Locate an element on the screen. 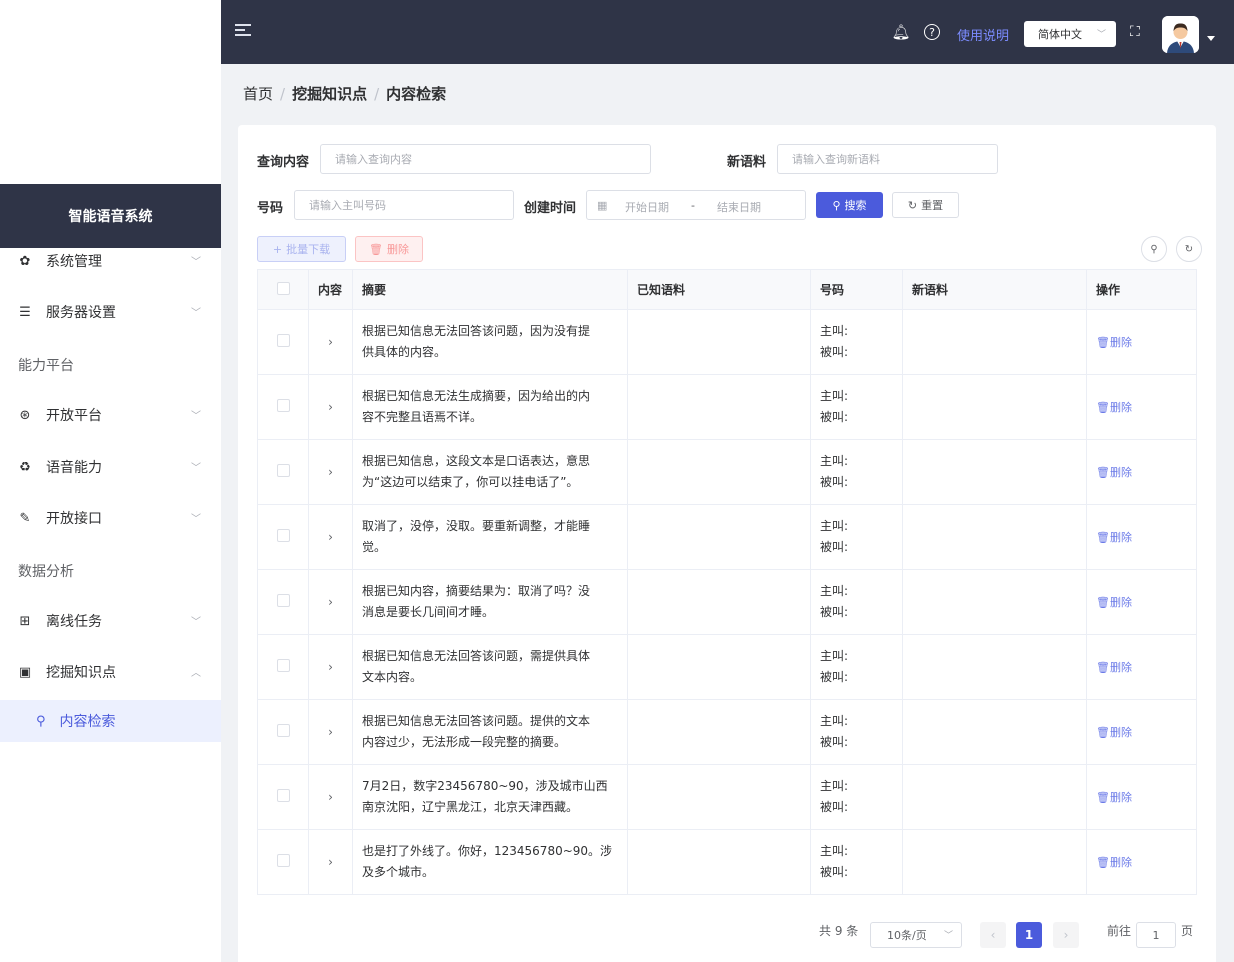  usage-guide-link: 使用说明 is located at coordinates (983, 34).